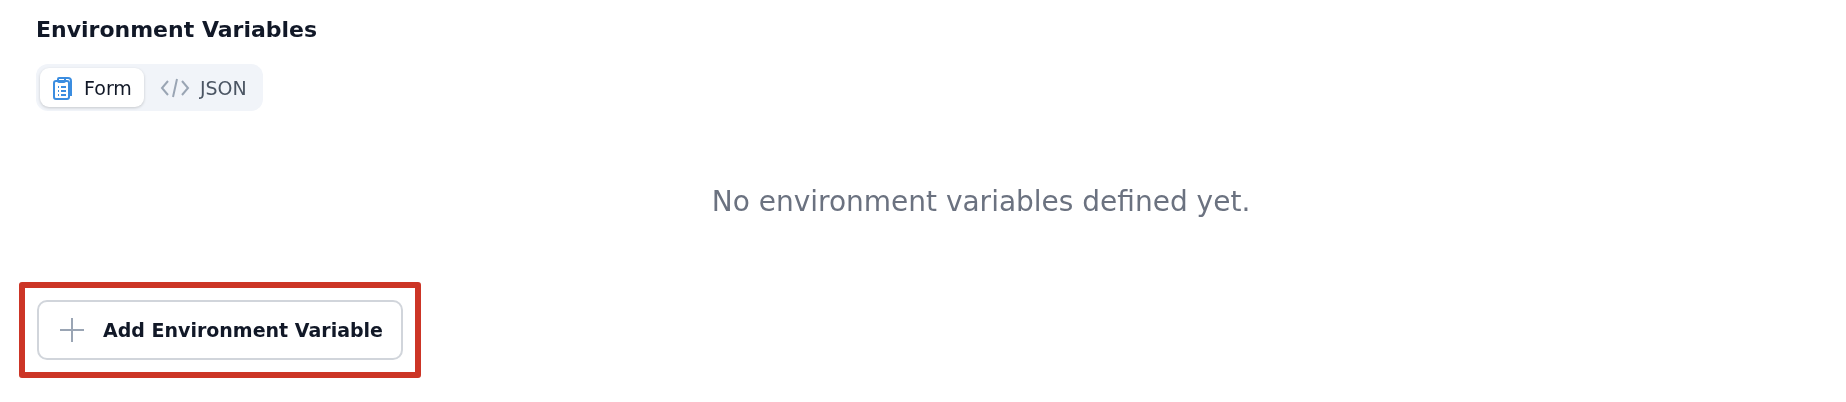  What do you see at coordinates (203, 87) in the screenshot?
I see `view-tab: JSON` at bounding box center [203, 87].